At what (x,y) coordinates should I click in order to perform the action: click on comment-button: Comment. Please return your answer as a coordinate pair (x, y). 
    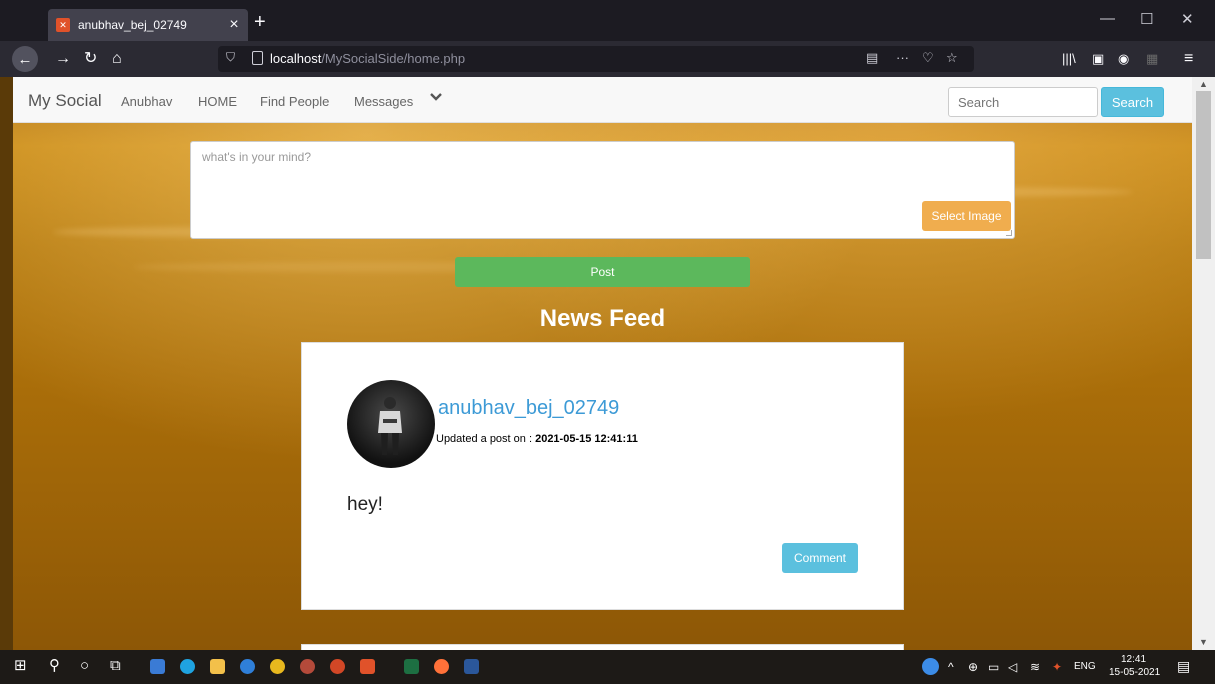
    Looking at the image, I should click on (820, 558).